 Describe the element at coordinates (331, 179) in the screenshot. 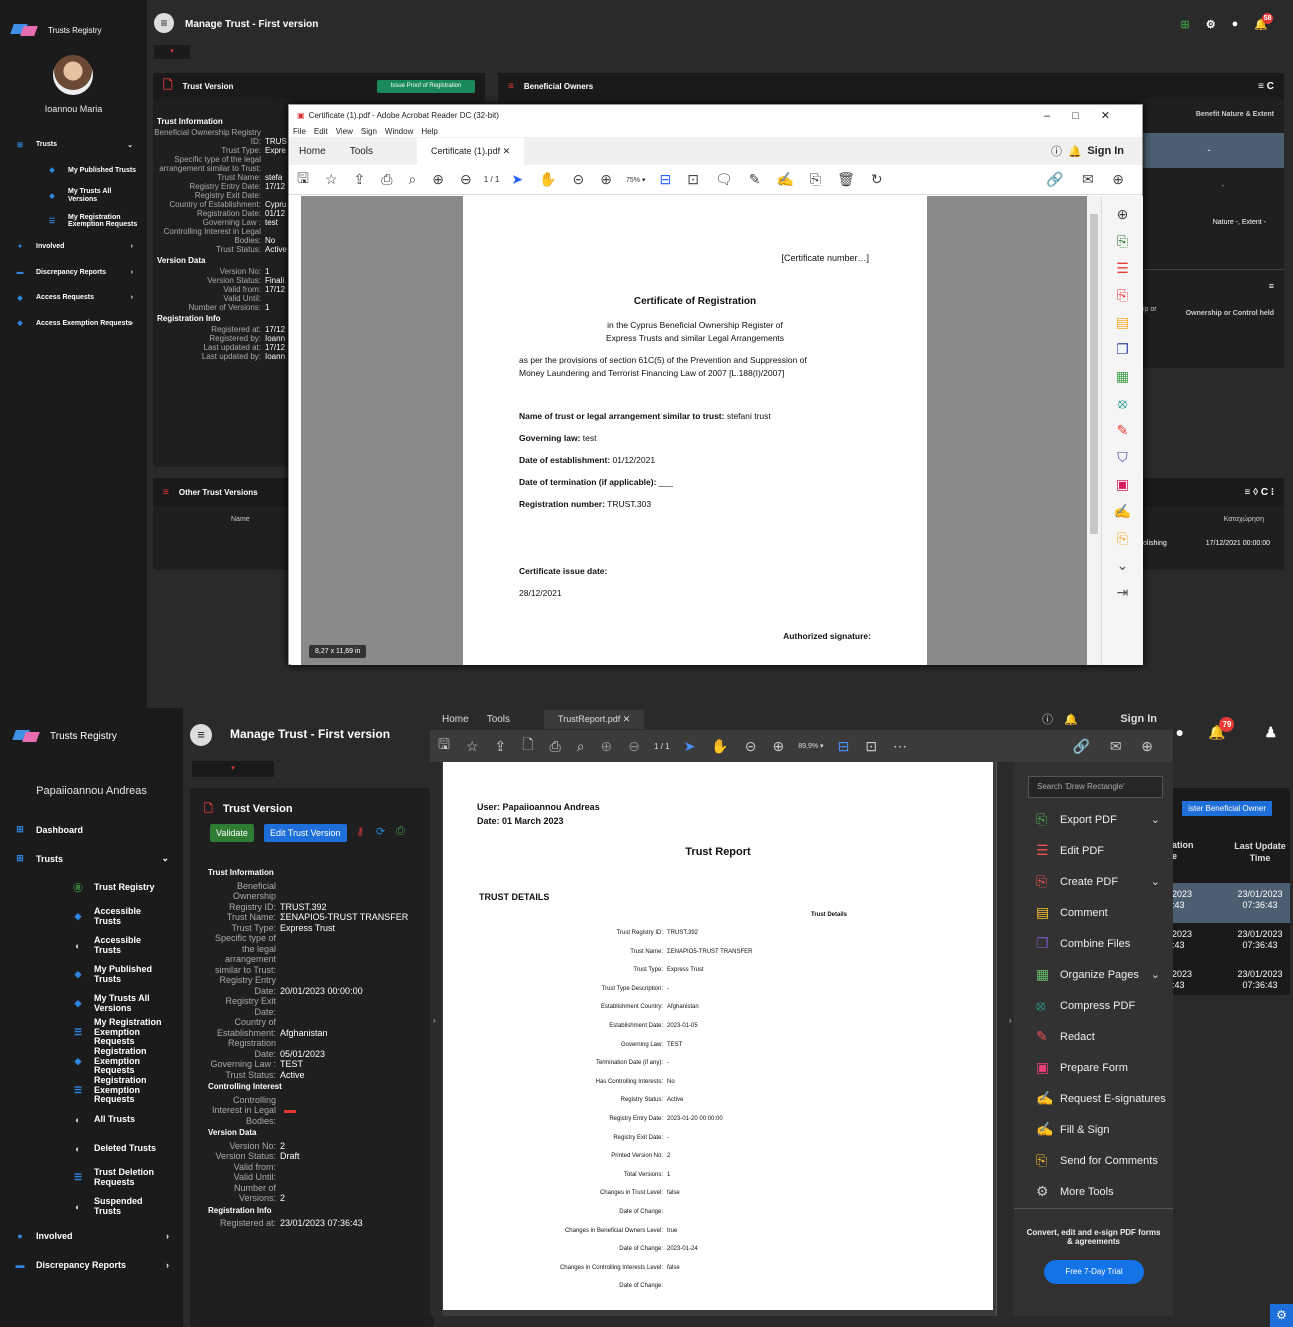

I see `star-icon: ☆` at that location.